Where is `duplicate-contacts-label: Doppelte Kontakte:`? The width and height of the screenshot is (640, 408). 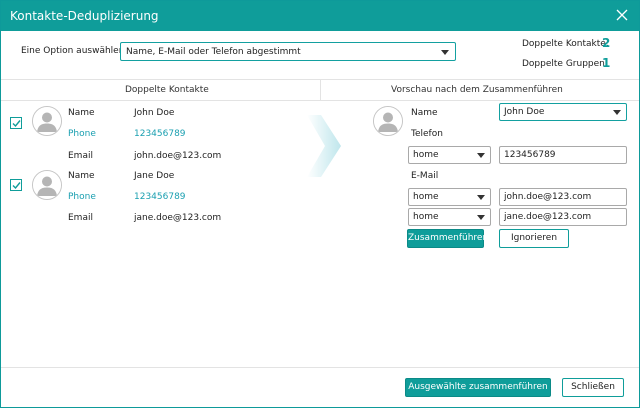 duplicate-contacts-label: Doppelte Kontakte: is located at coordinates (565, 44).